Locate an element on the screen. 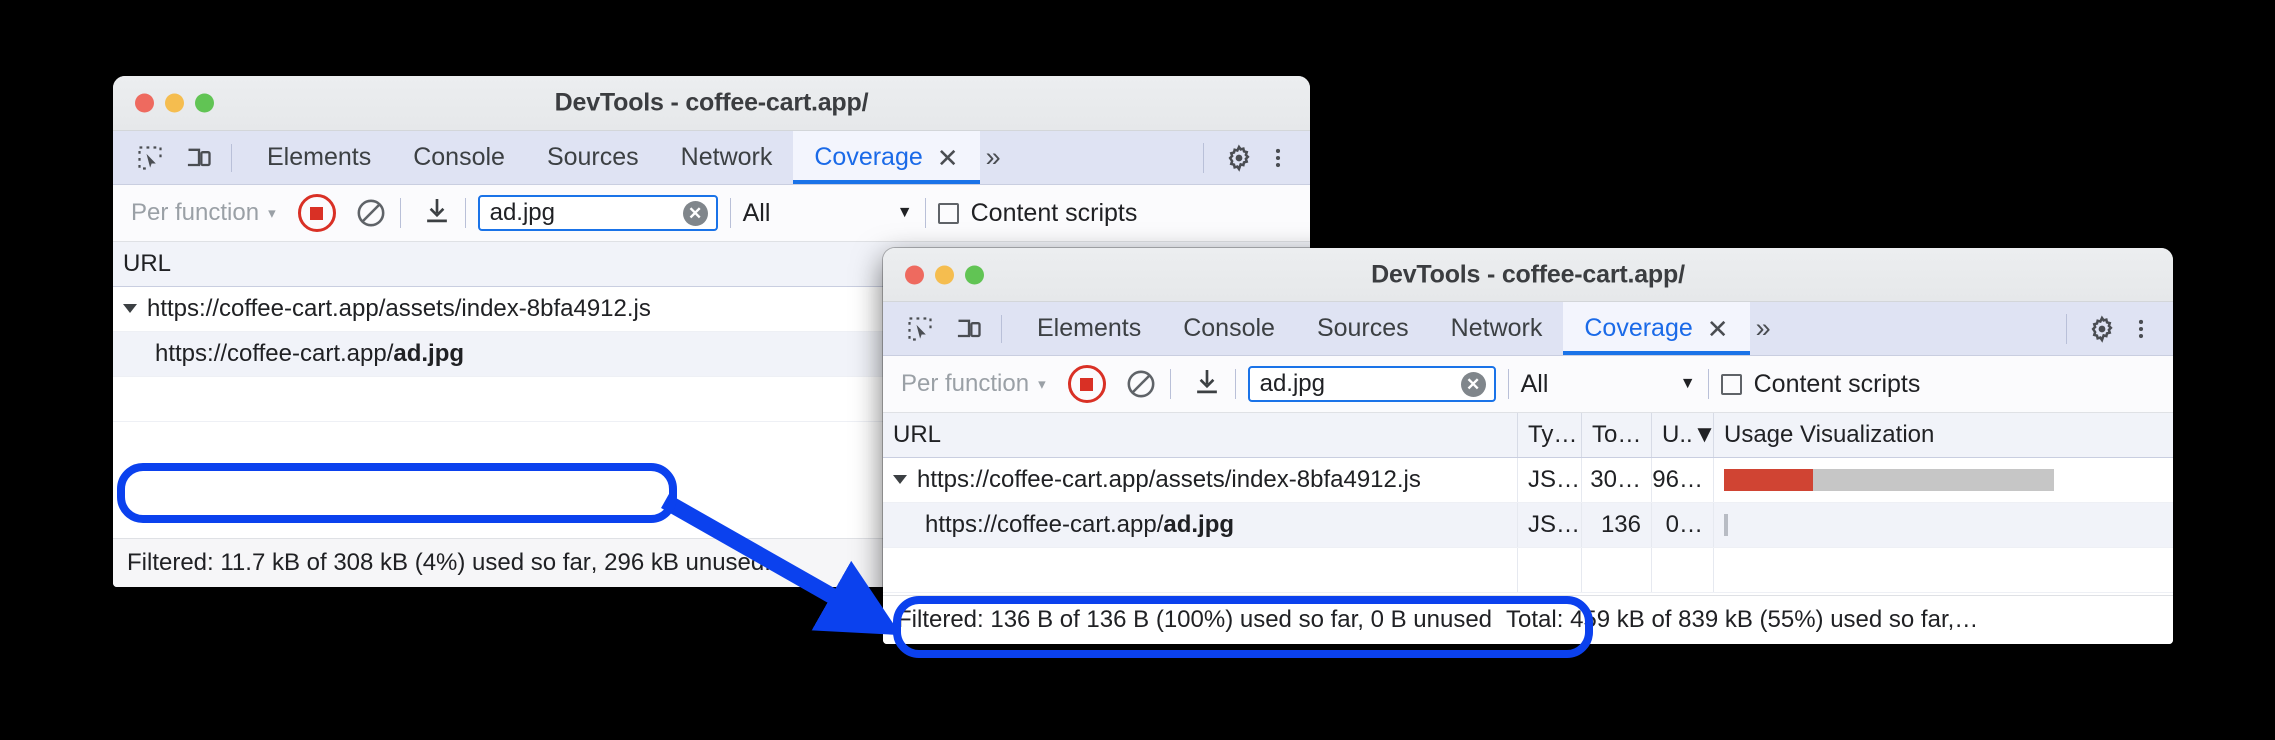 This screenshot has width=2275, height=740. back-window-titlebar: DevTools - coffee-cart.app/ is located at coordinates (711, 103).